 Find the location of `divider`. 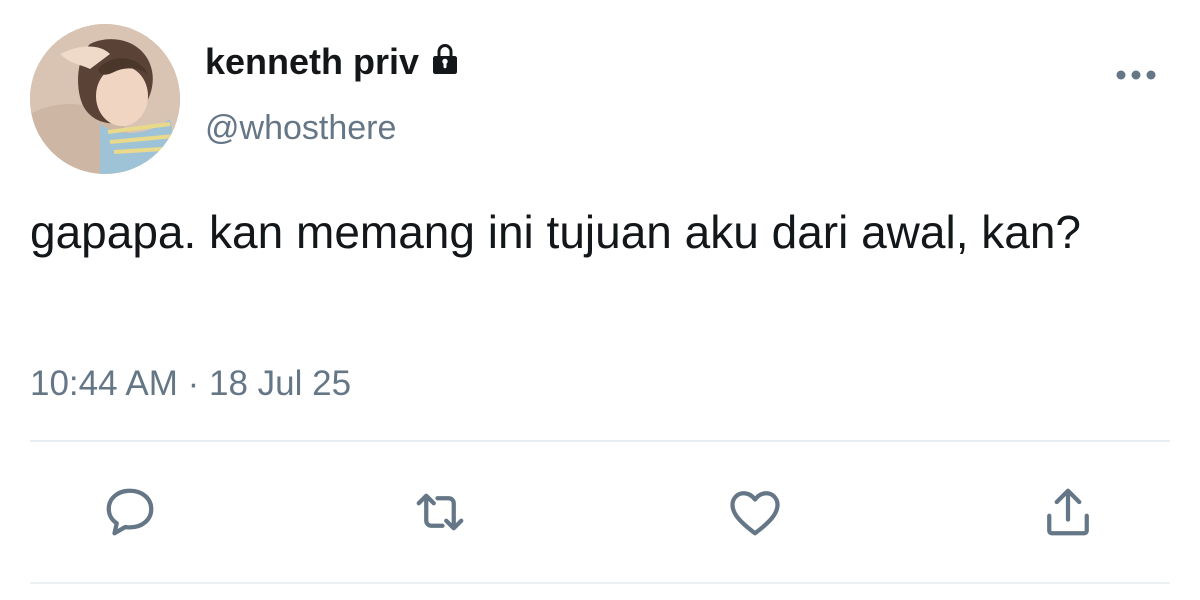

divider is located at coordinates (600, 441).